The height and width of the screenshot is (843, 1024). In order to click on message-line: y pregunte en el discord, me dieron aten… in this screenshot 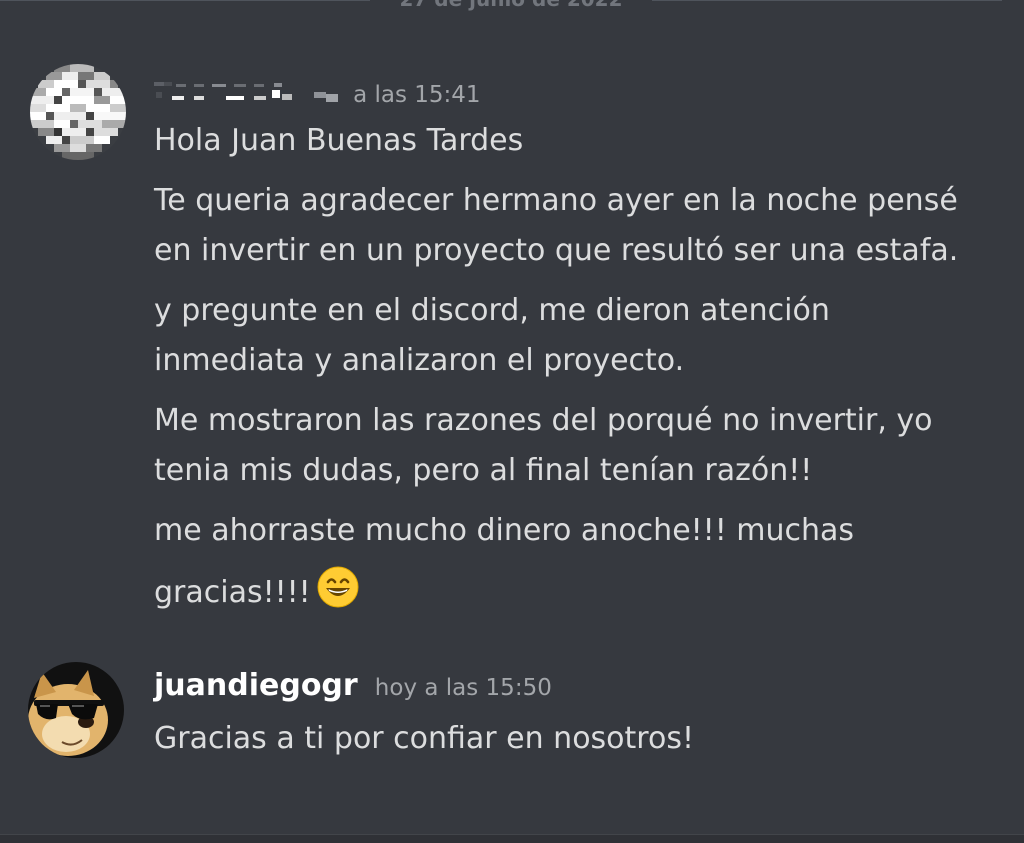, I will do `click(492, 310)`.